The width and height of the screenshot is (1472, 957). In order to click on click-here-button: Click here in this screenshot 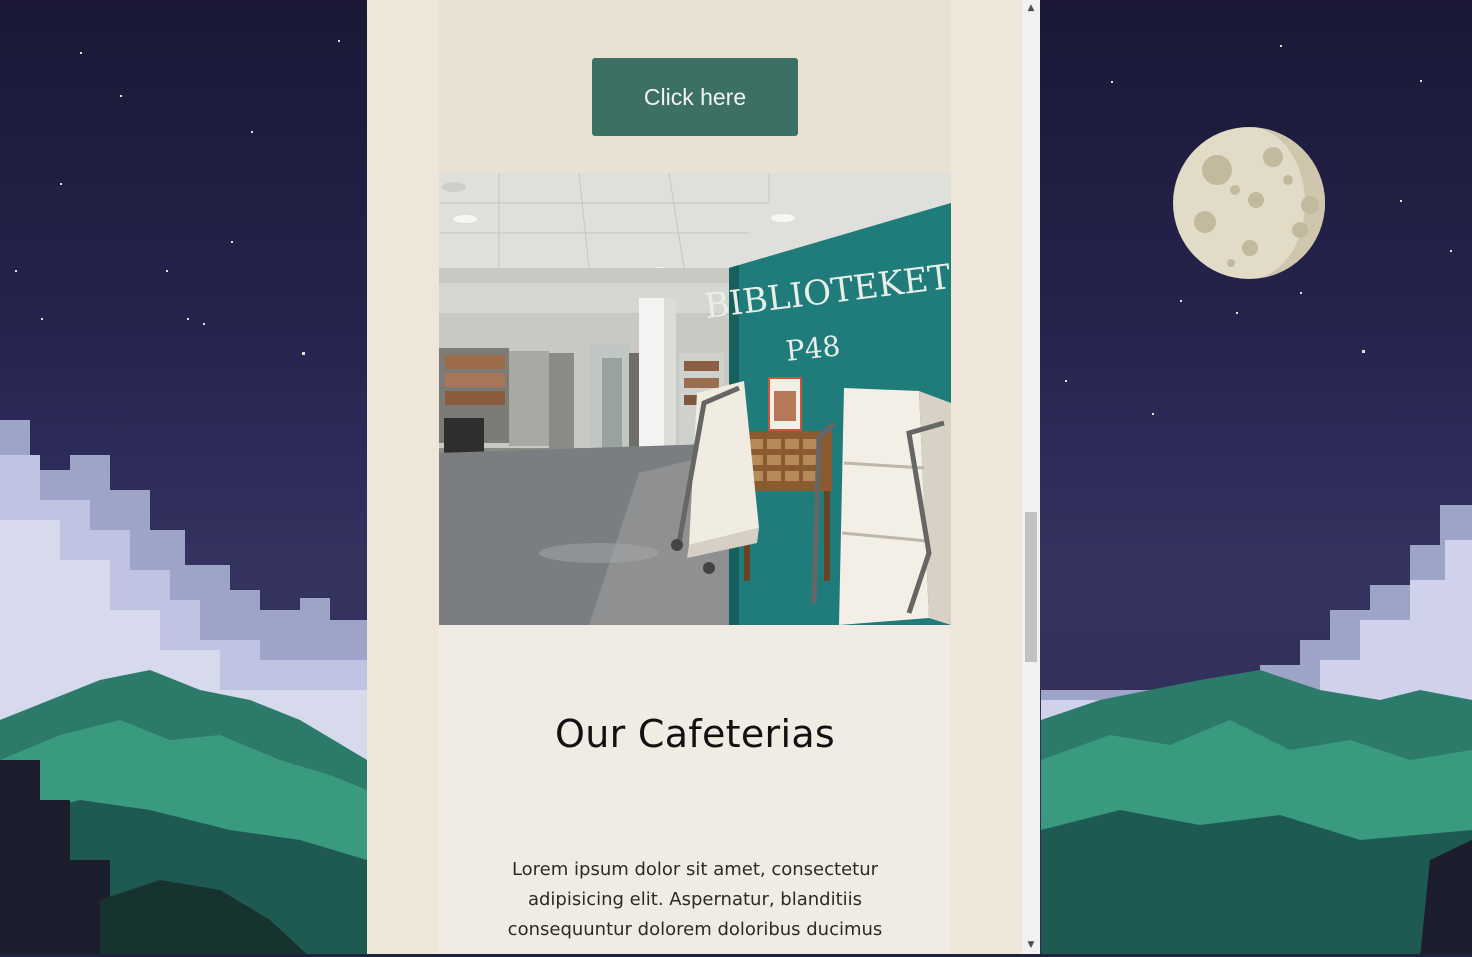, I will do `click(695, 97)`.